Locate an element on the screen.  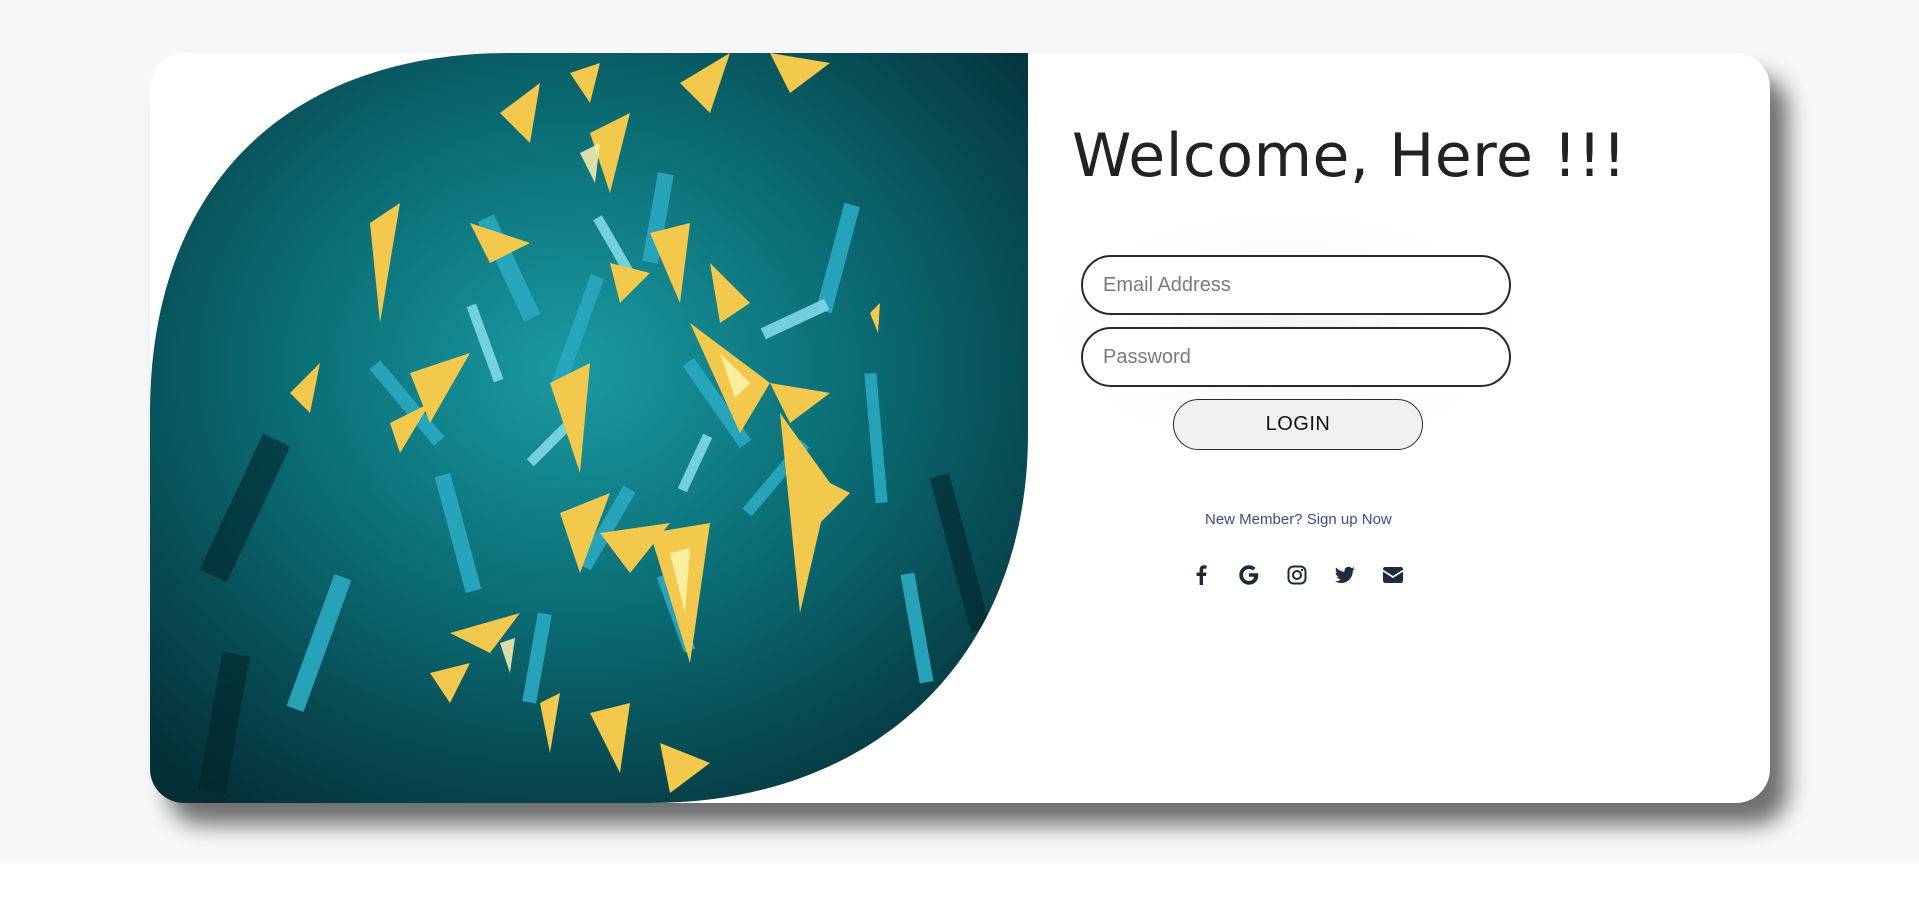
social-links is located at coordinates (1297, 575).